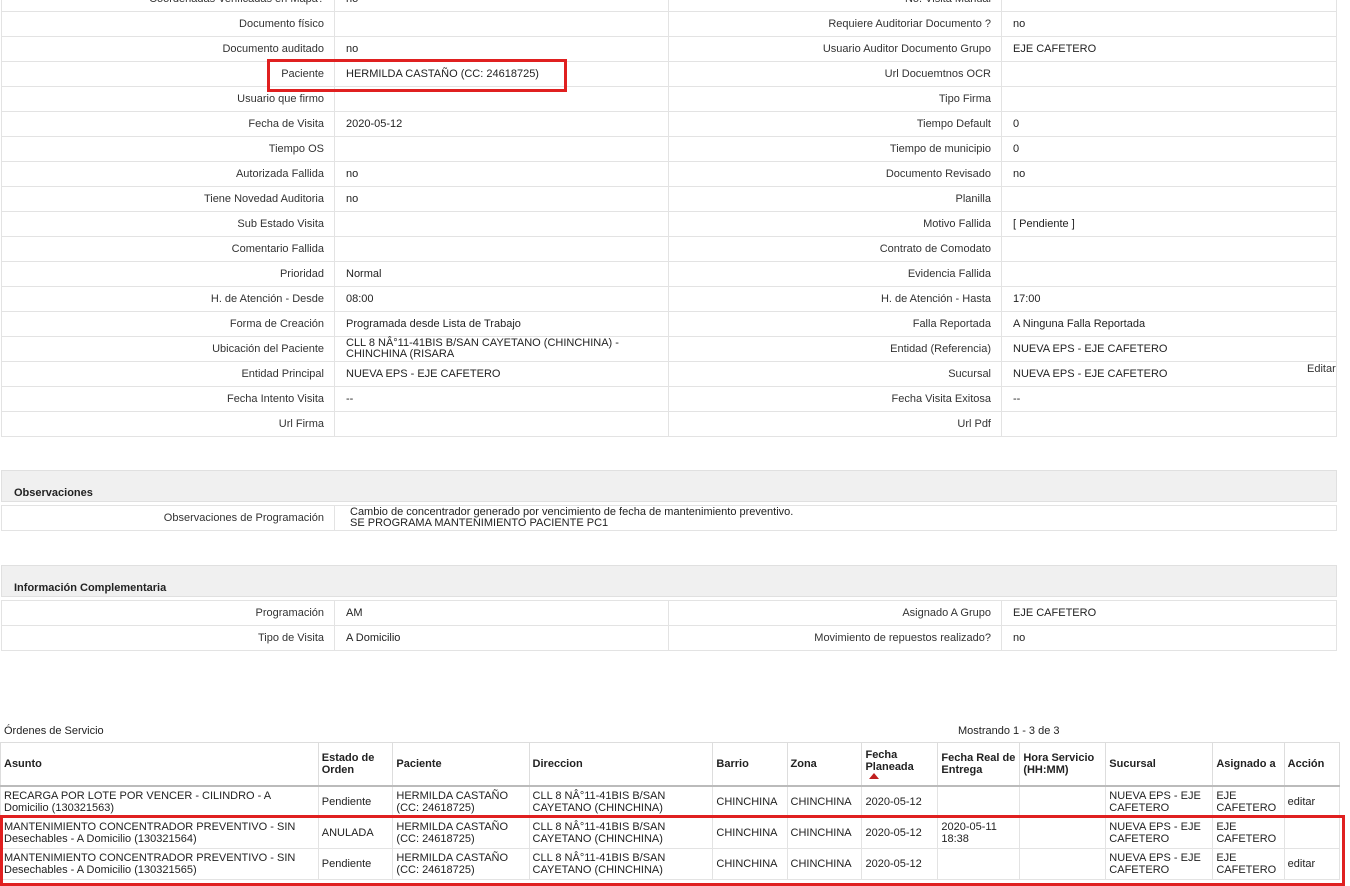 This screenshot has width=1350, height=886. What do you see at coordinates (835, 149) in the screenshot?
I see `field-label: Tiempo de municipio` at bounding box center [835, 149].